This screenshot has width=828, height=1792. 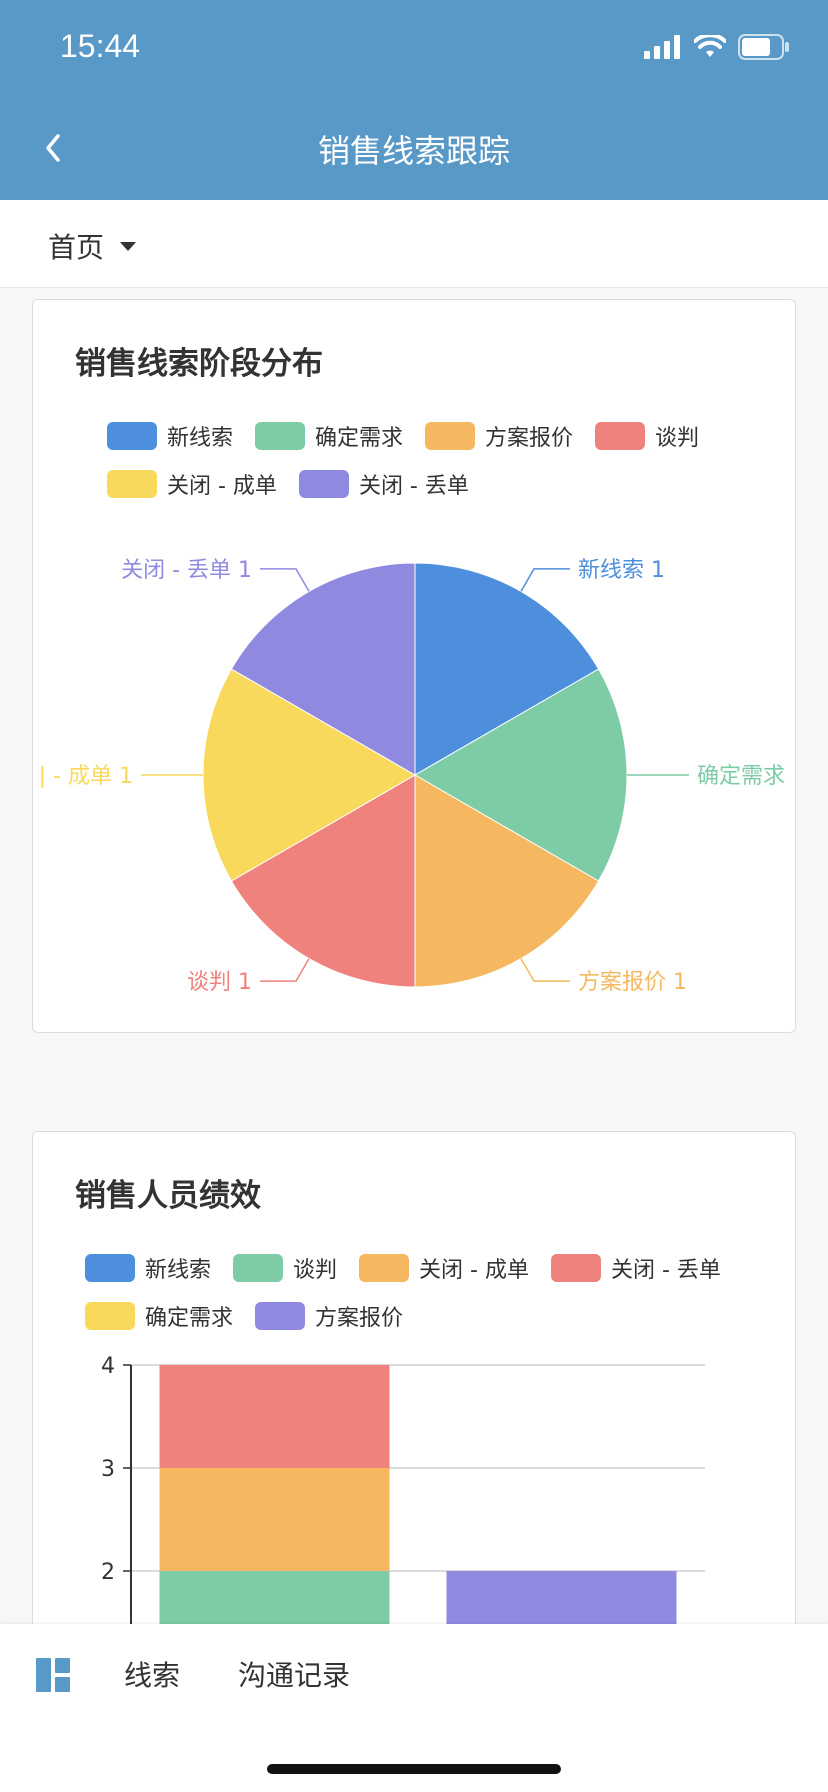 What do you see at coordinates (621, 570) in the screenshot?
I see `pie-data-label: 新线索 1` at bounding box center [621, 570].